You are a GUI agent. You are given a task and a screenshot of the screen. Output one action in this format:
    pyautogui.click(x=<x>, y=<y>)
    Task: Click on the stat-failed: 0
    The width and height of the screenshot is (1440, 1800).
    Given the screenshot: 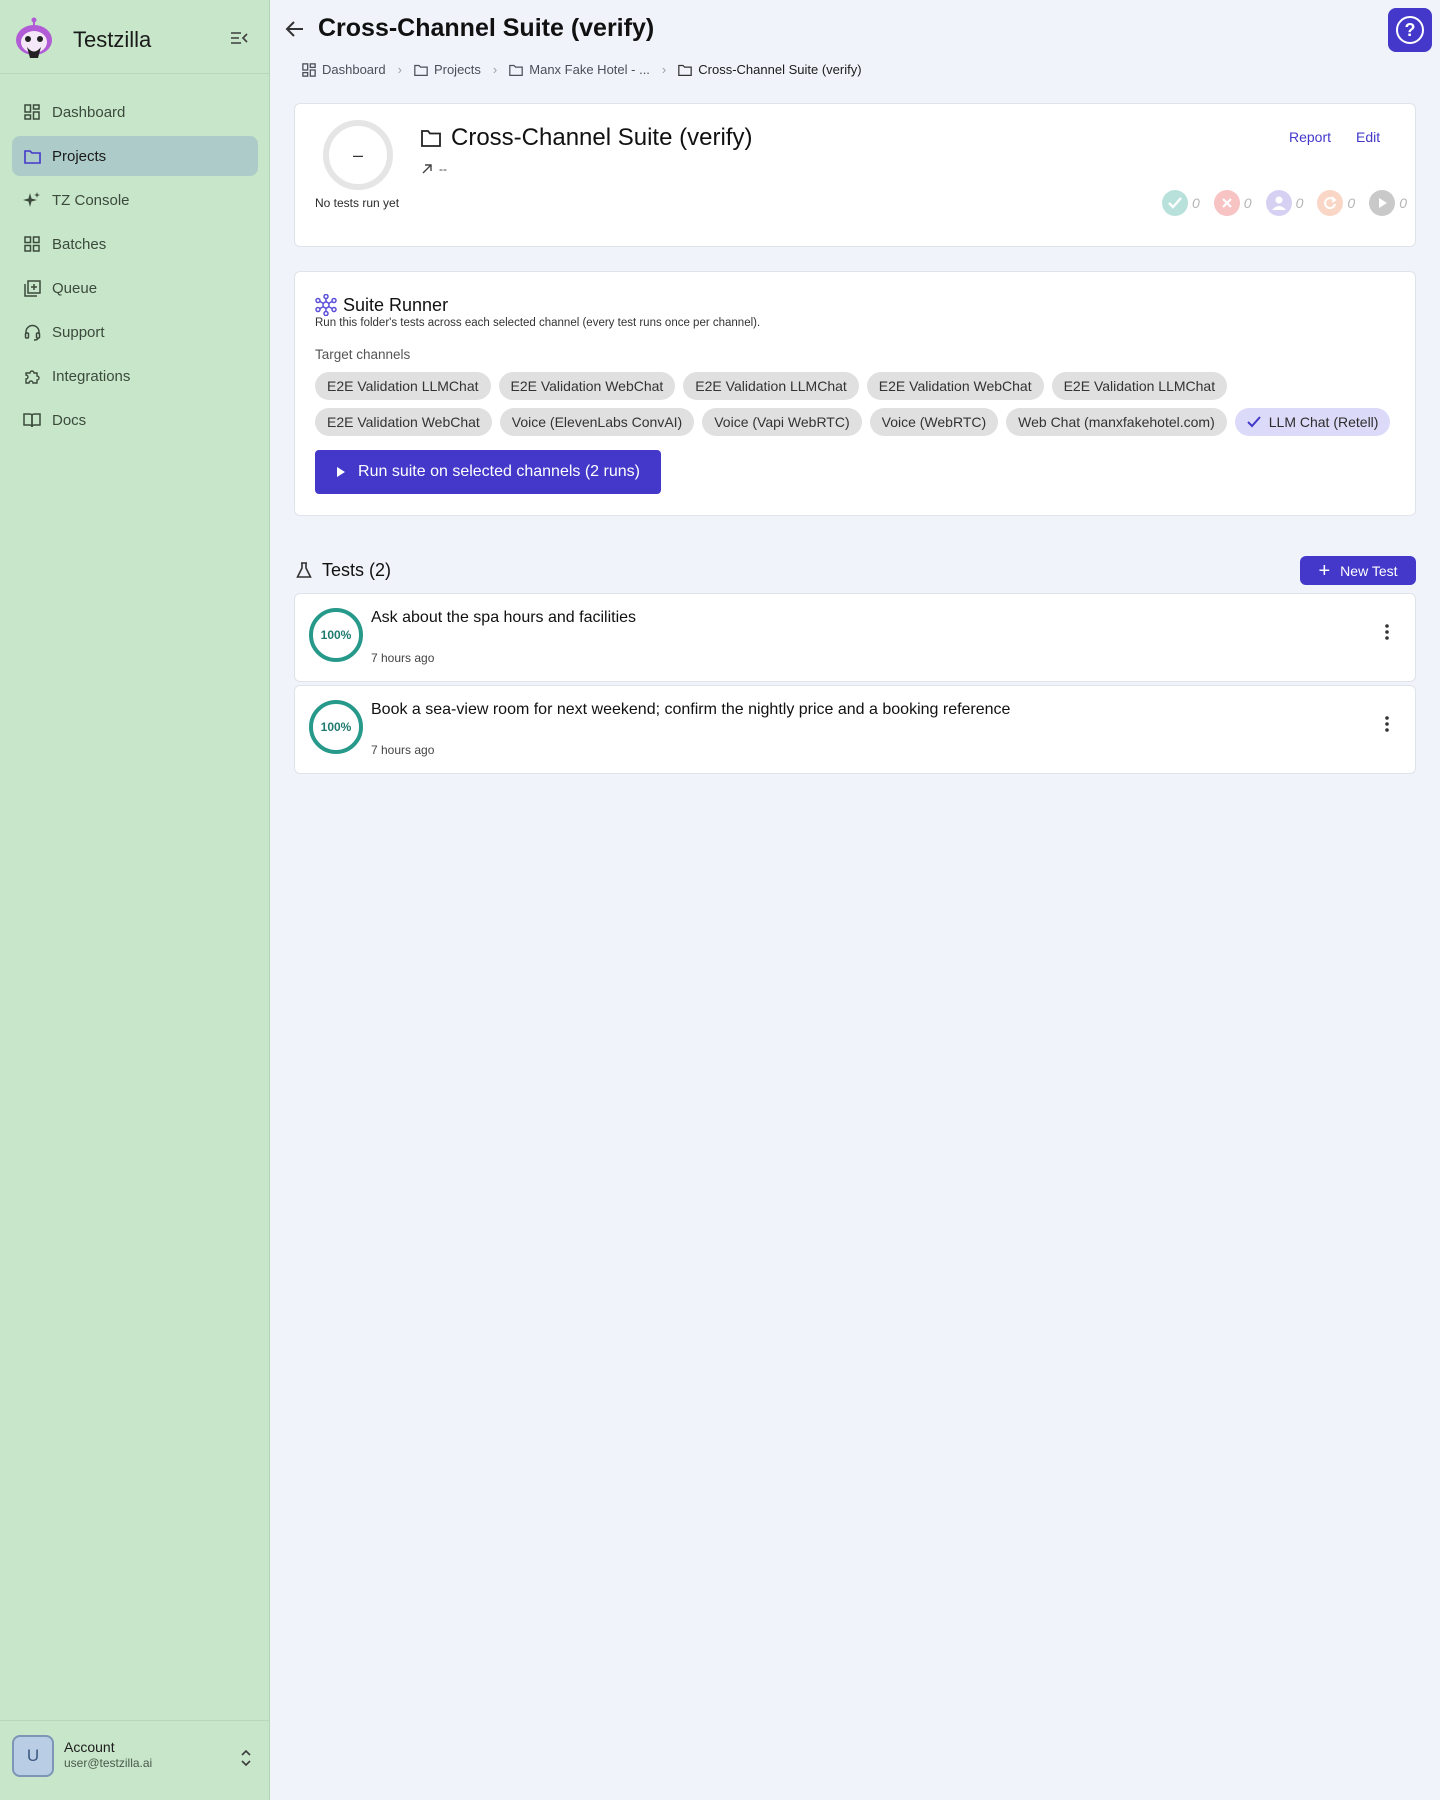 What is the action you would take?
    pyautogui.click(x=1232, y=203)
    